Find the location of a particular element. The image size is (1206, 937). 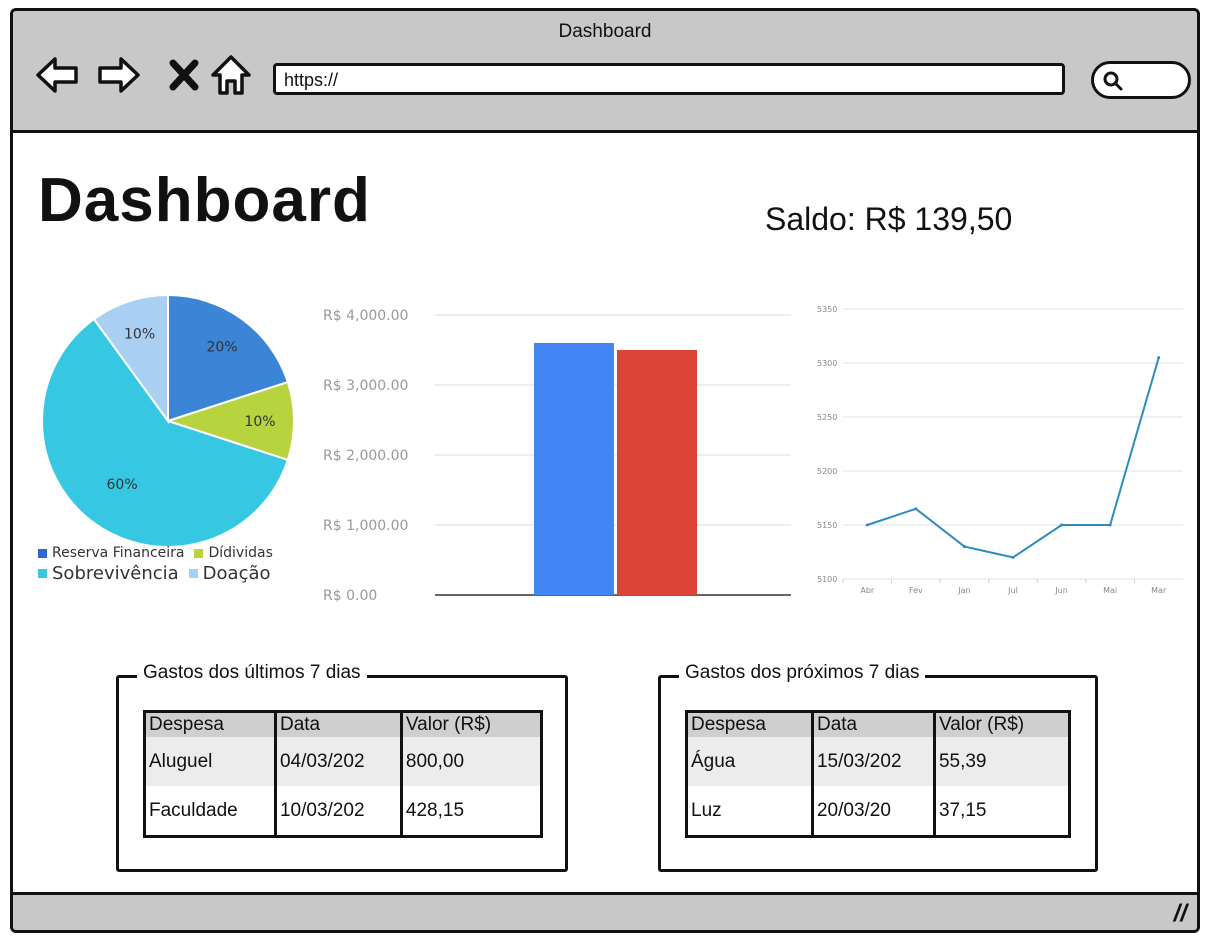

last-7-days-title: Gastos dos últimos 7 dias is located at coordinates (252, 673).